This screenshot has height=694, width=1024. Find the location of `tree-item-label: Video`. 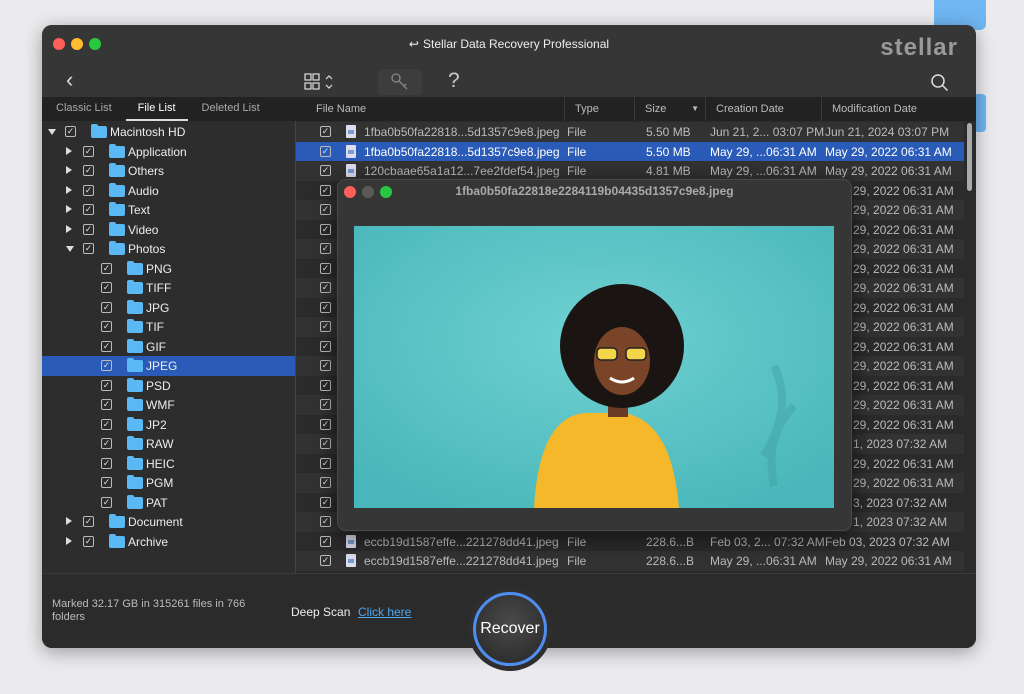

tree-item-label: Video is located at coordinates (143, 229).